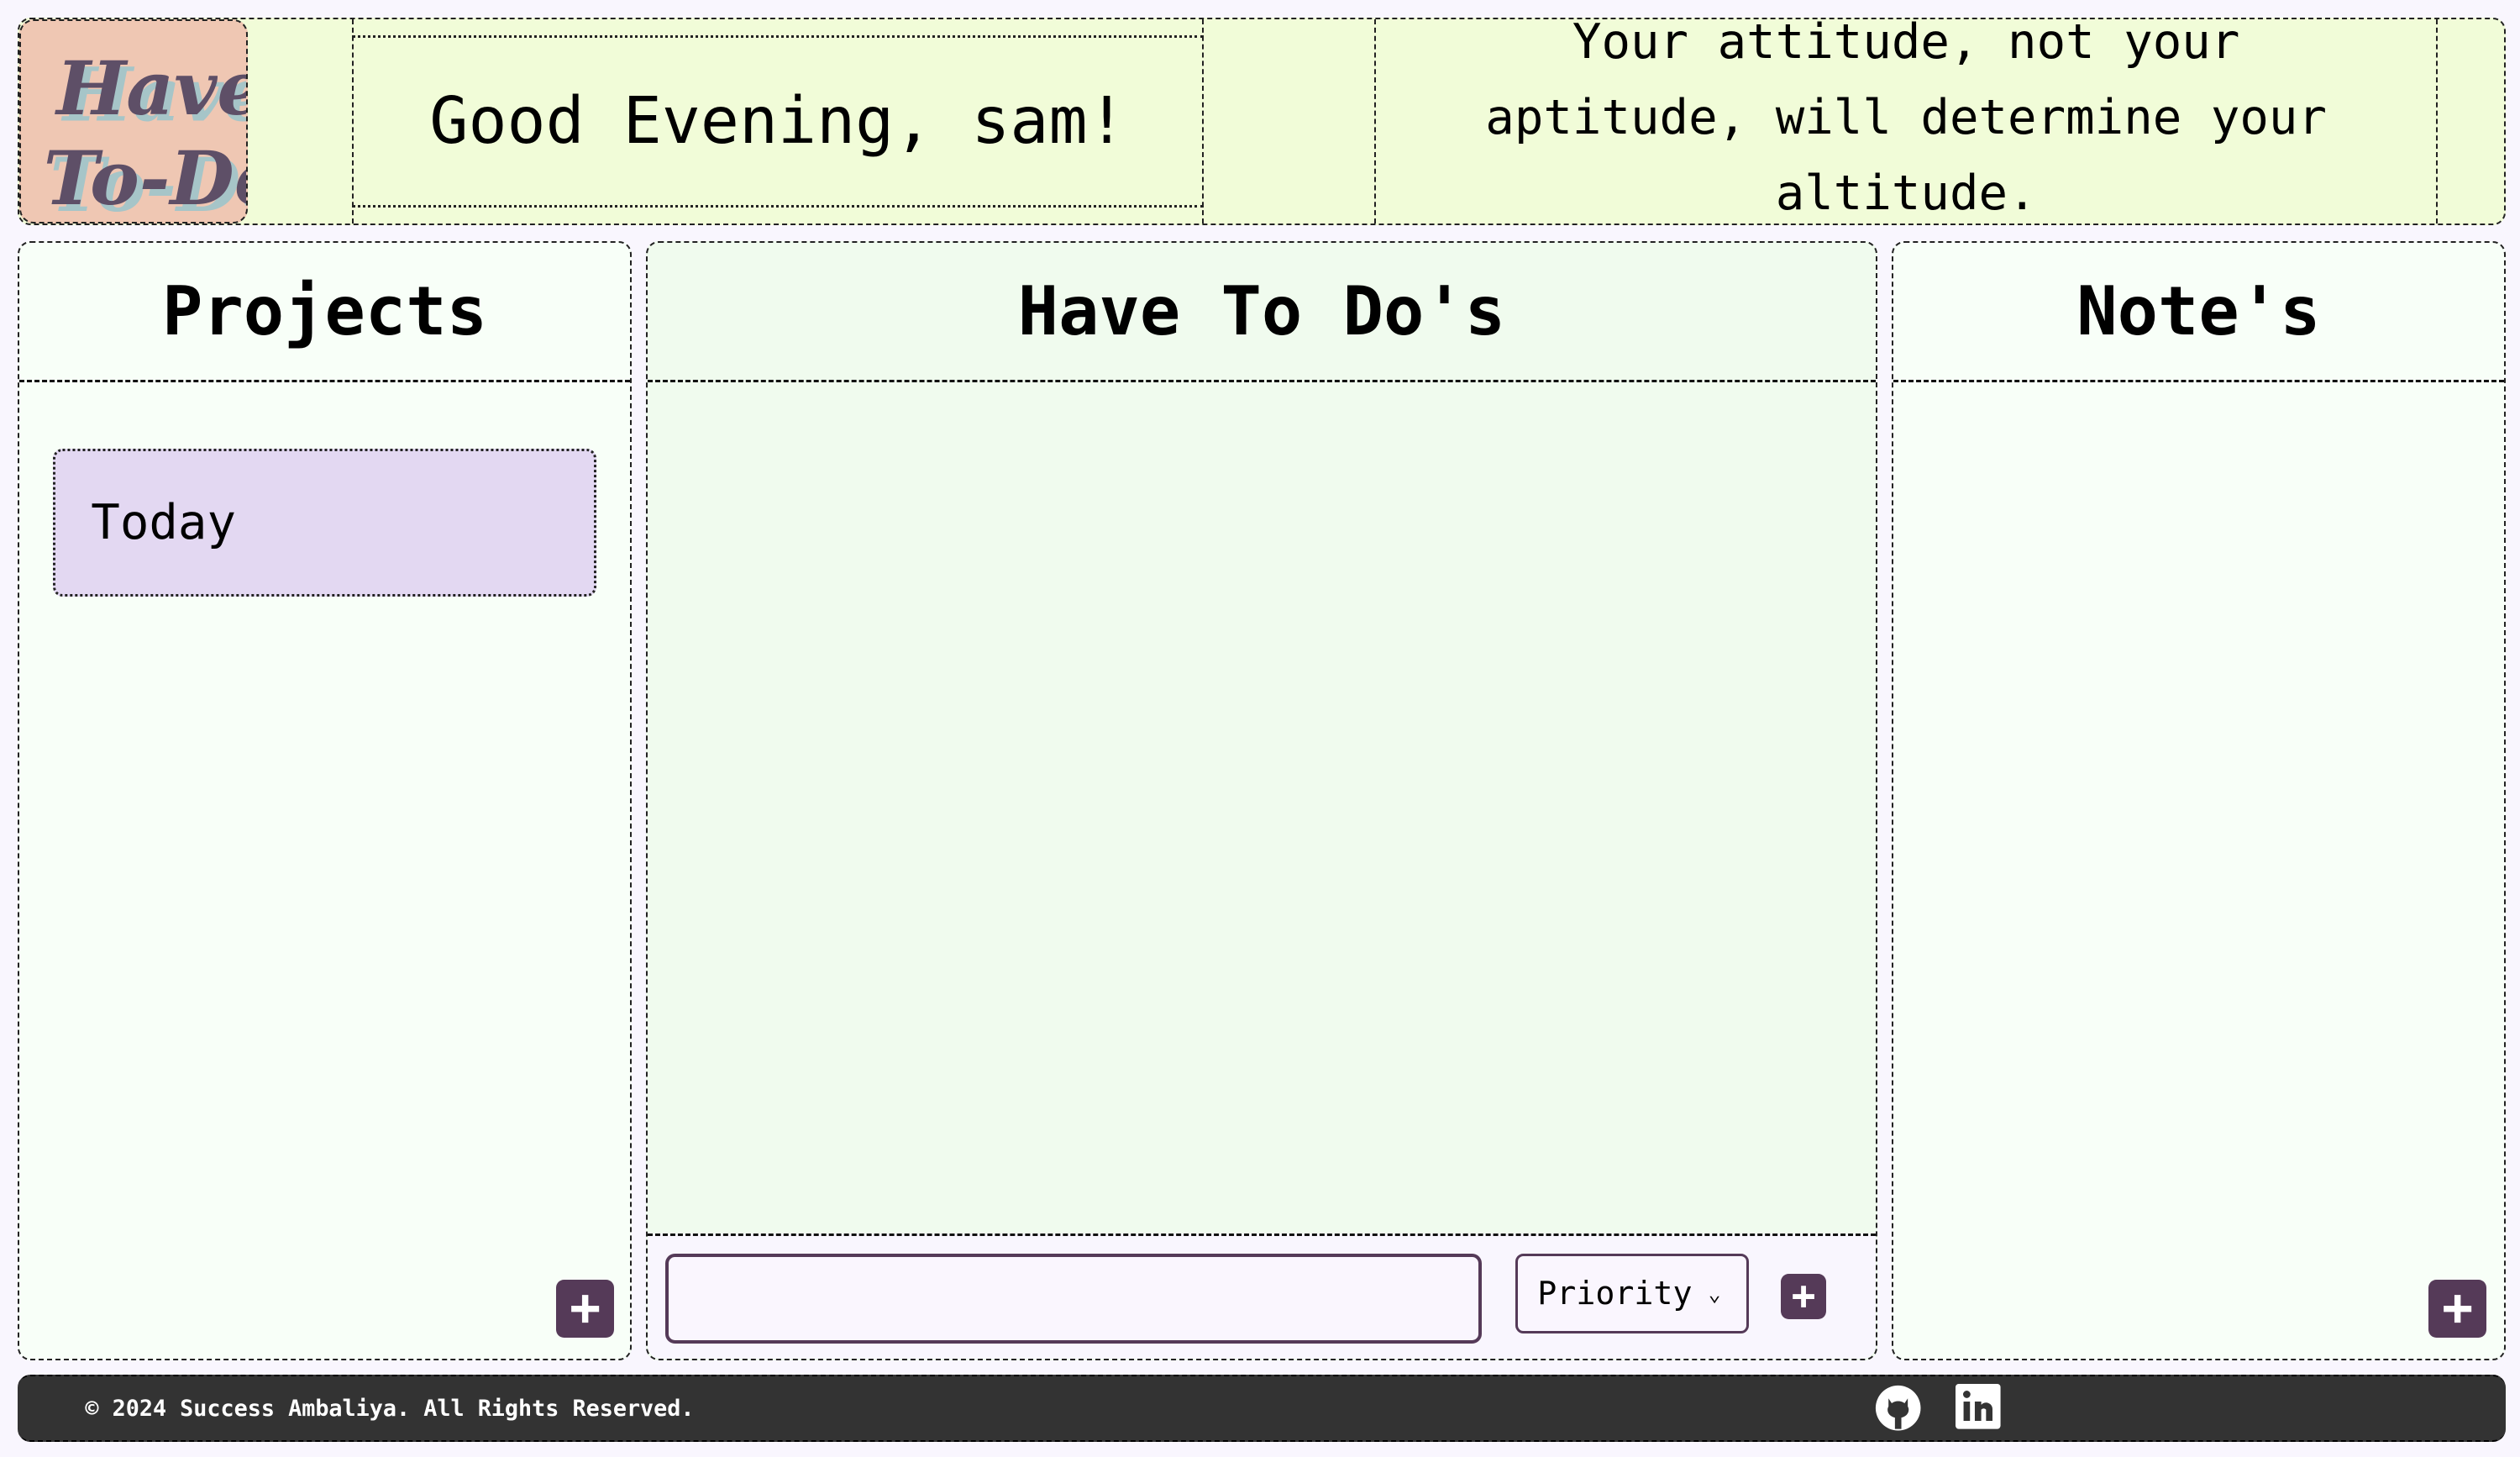  What do you see at coordinates (1074, 1299) in the screenshot?
I see `todo-input` at bounding box center [1074, 1299].